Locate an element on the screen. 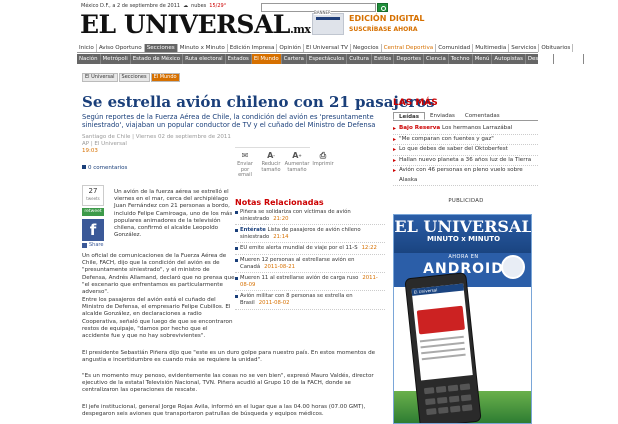 The width and height of the screenshot is (618, 424). city-date: México D.F., a 2 de septiembre de 2011 is located at coordinates (131, 6).